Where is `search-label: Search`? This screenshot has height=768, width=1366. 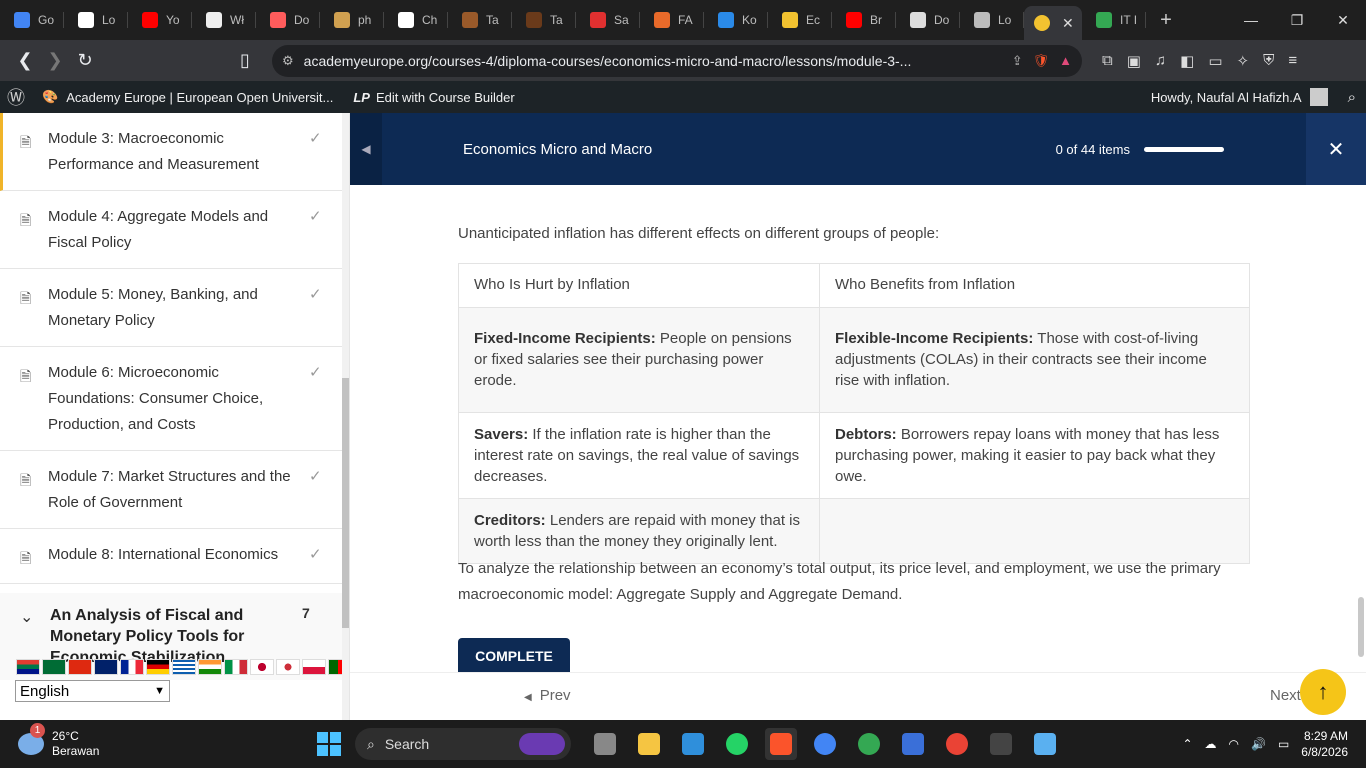 search-label: Search is located at coordinates (407, 744).